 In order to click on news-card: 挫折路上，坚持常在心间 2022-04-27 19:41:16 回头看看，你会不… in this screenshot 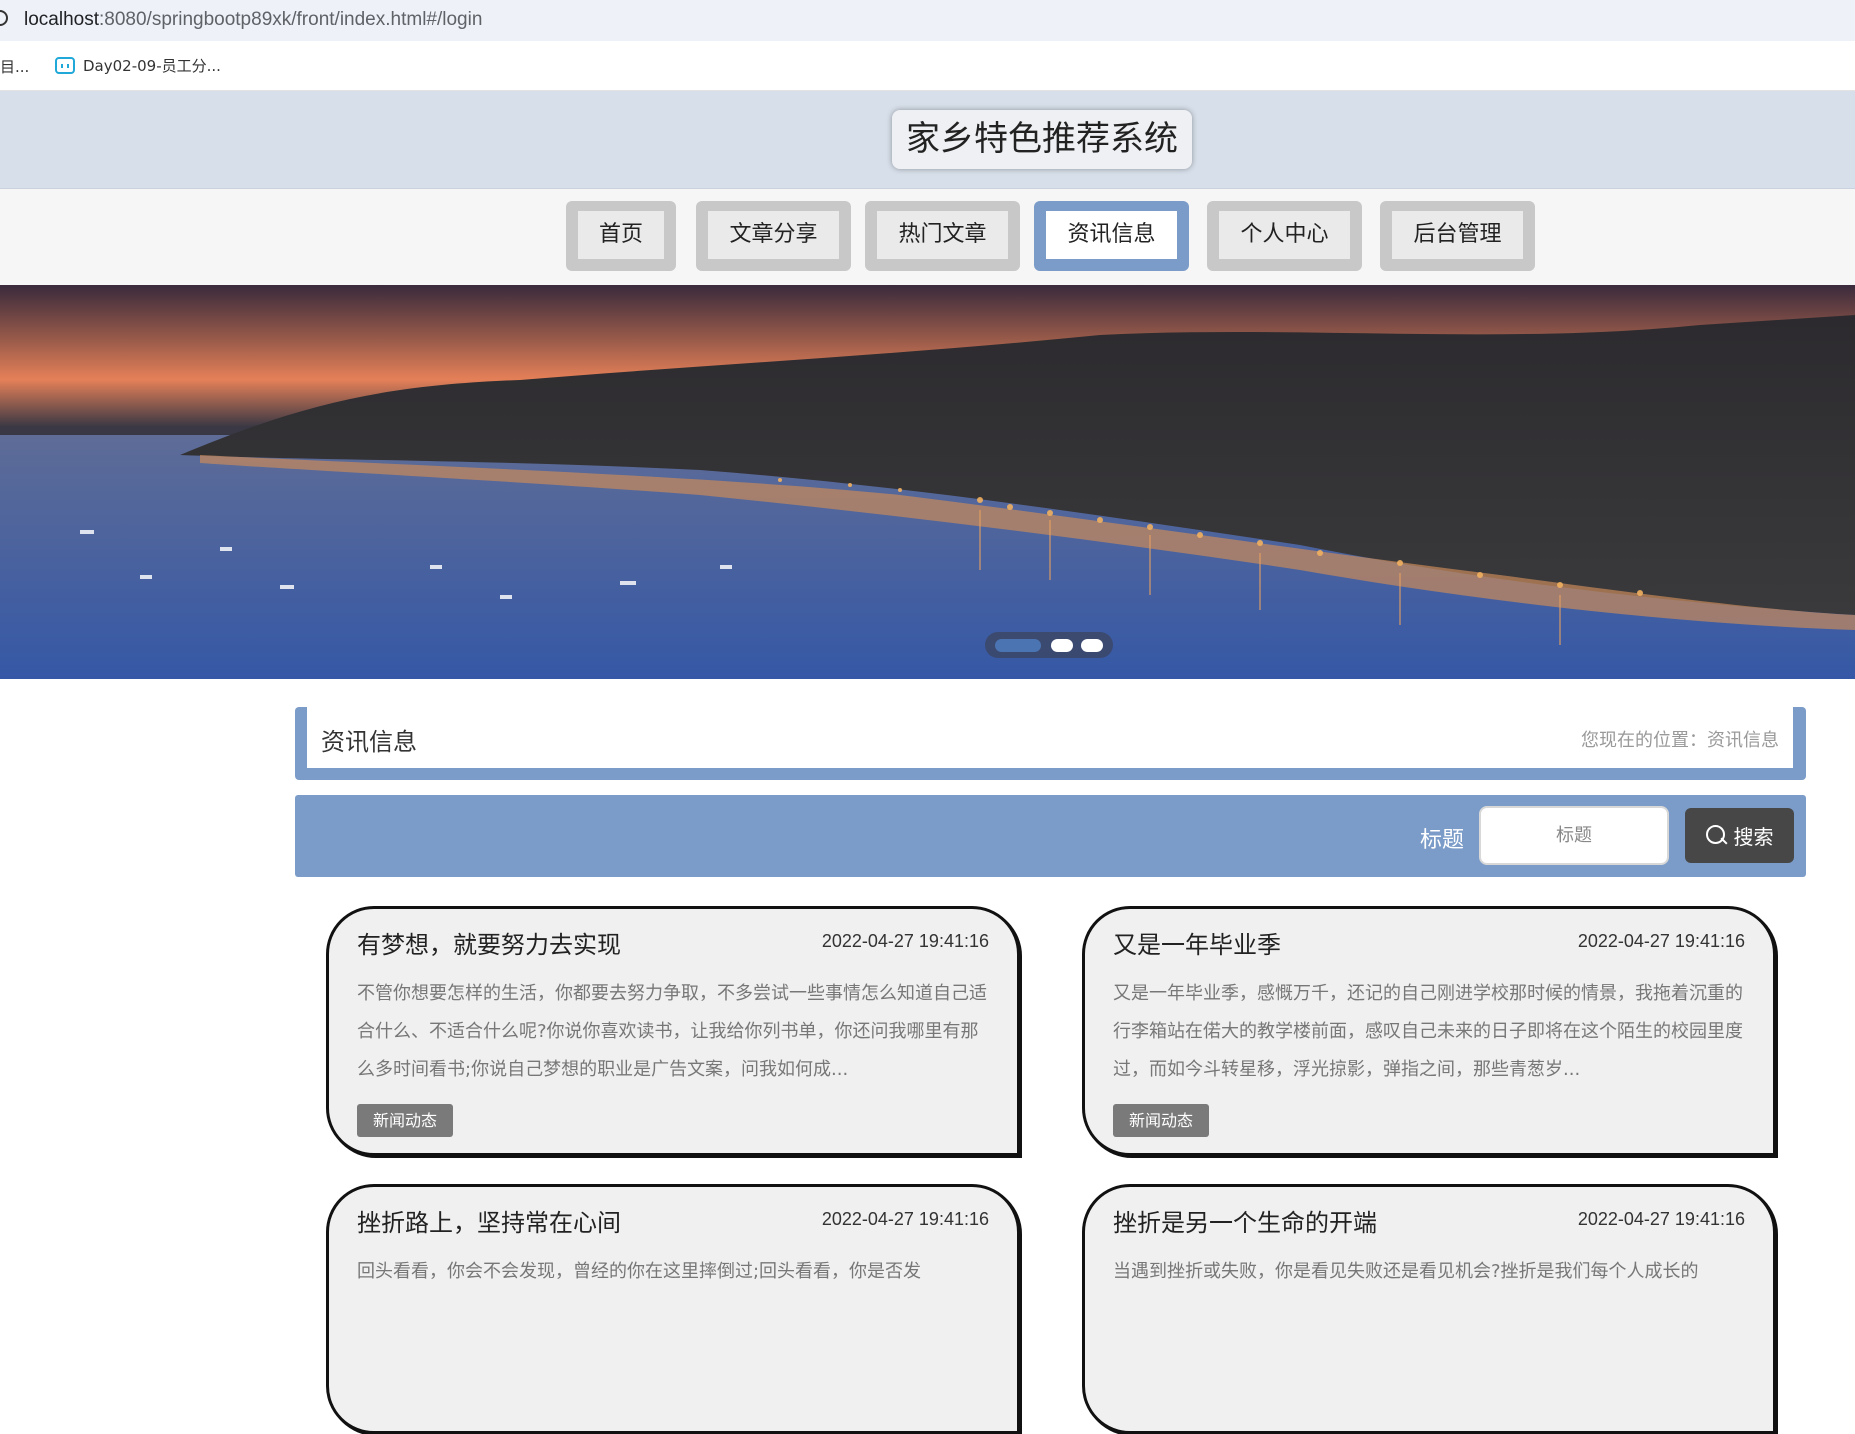, I will do `click(673, 1309)`.